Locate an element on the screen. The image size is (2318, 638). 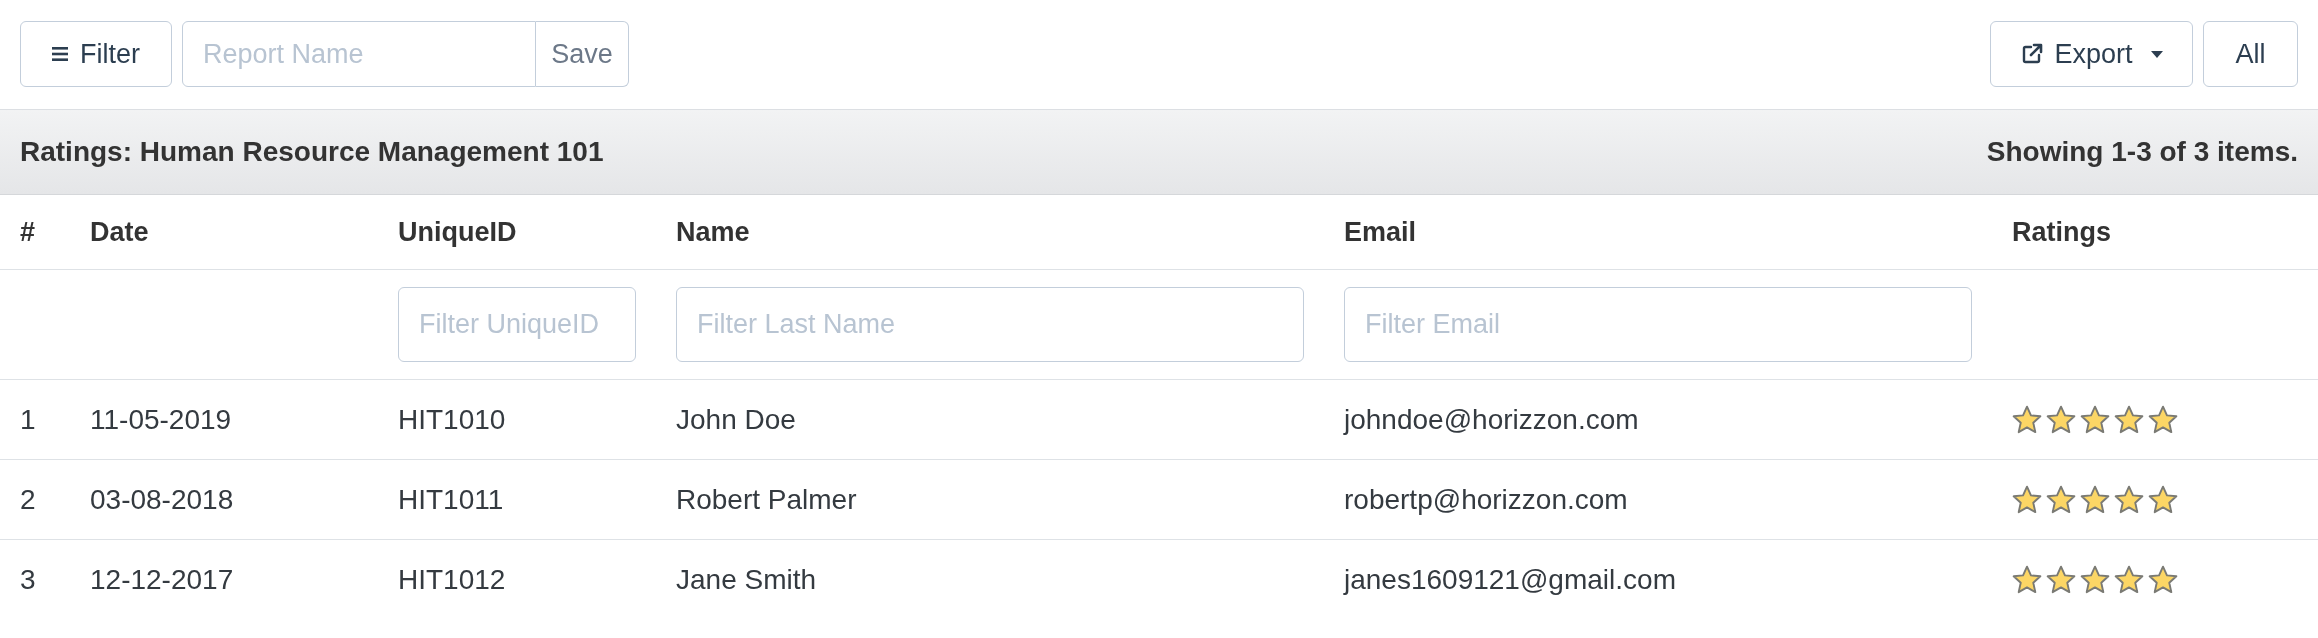
export-button: Export is located at coordinates (2091, 54).